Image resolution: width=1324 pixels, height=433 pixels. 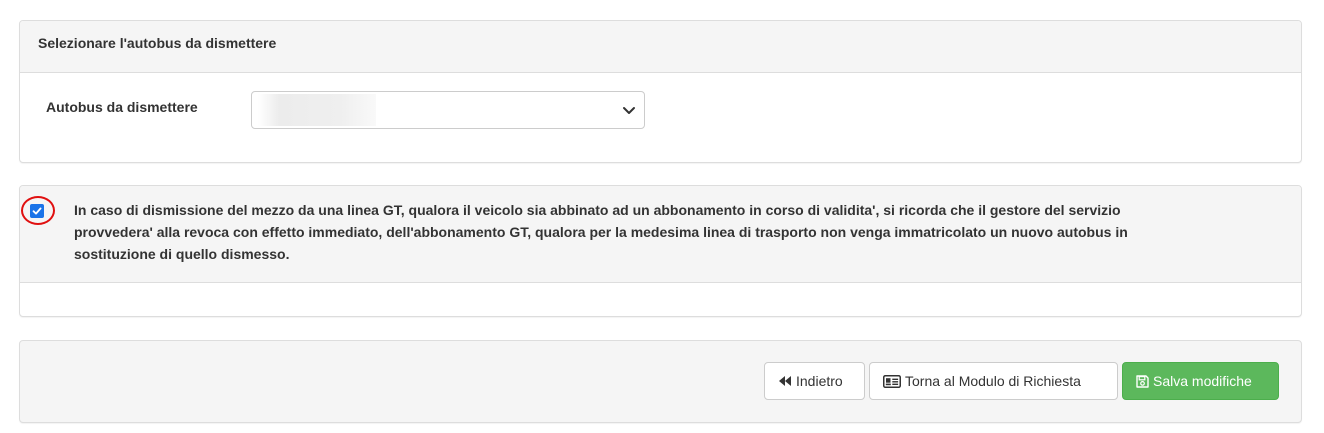 What do you see at coordinates (448, 110) in the screenshot?
I see `bus-select` at bounding box center [448, 110].